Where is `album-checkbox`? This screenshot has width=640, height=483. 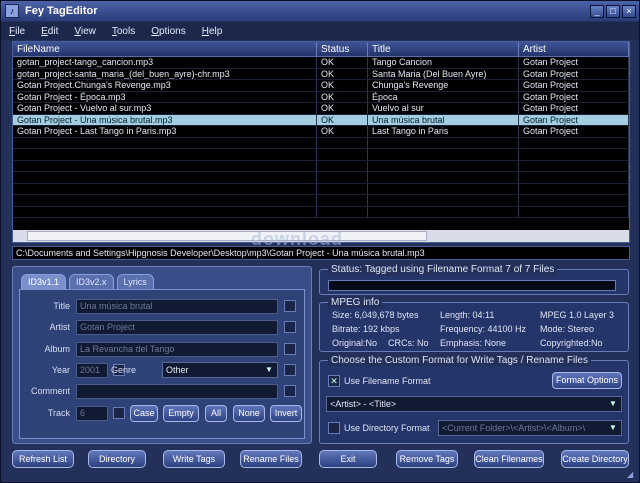 album-checkbox is located at coordinates (290, 349).